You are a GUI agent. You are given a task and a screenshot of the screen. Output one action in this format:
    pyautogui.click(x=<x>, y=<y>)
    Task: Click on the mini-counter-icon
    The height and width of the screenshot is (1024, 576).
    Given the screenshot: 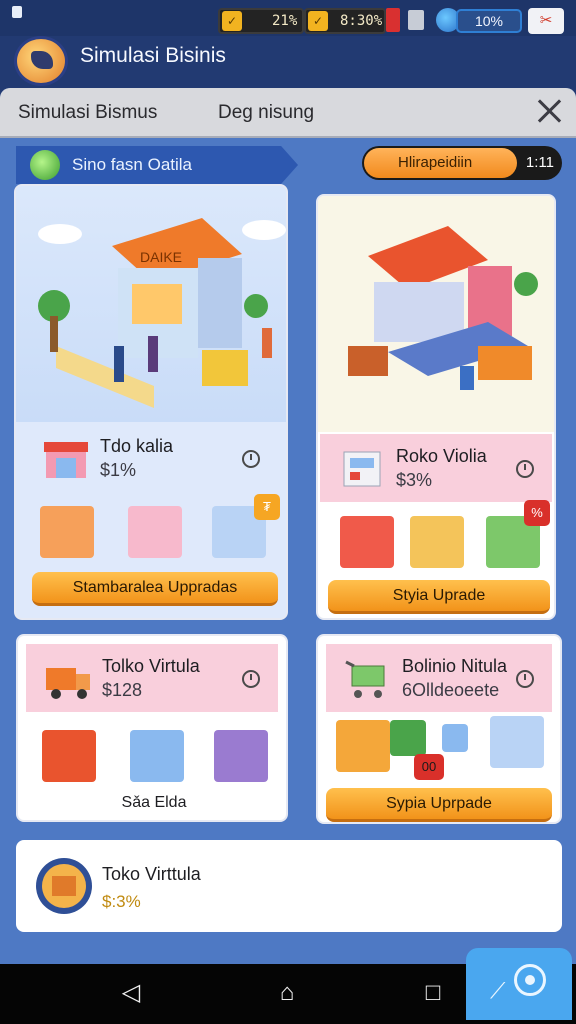 What is the action you would take?
    pyautogui.click(x=363, y=746)
    